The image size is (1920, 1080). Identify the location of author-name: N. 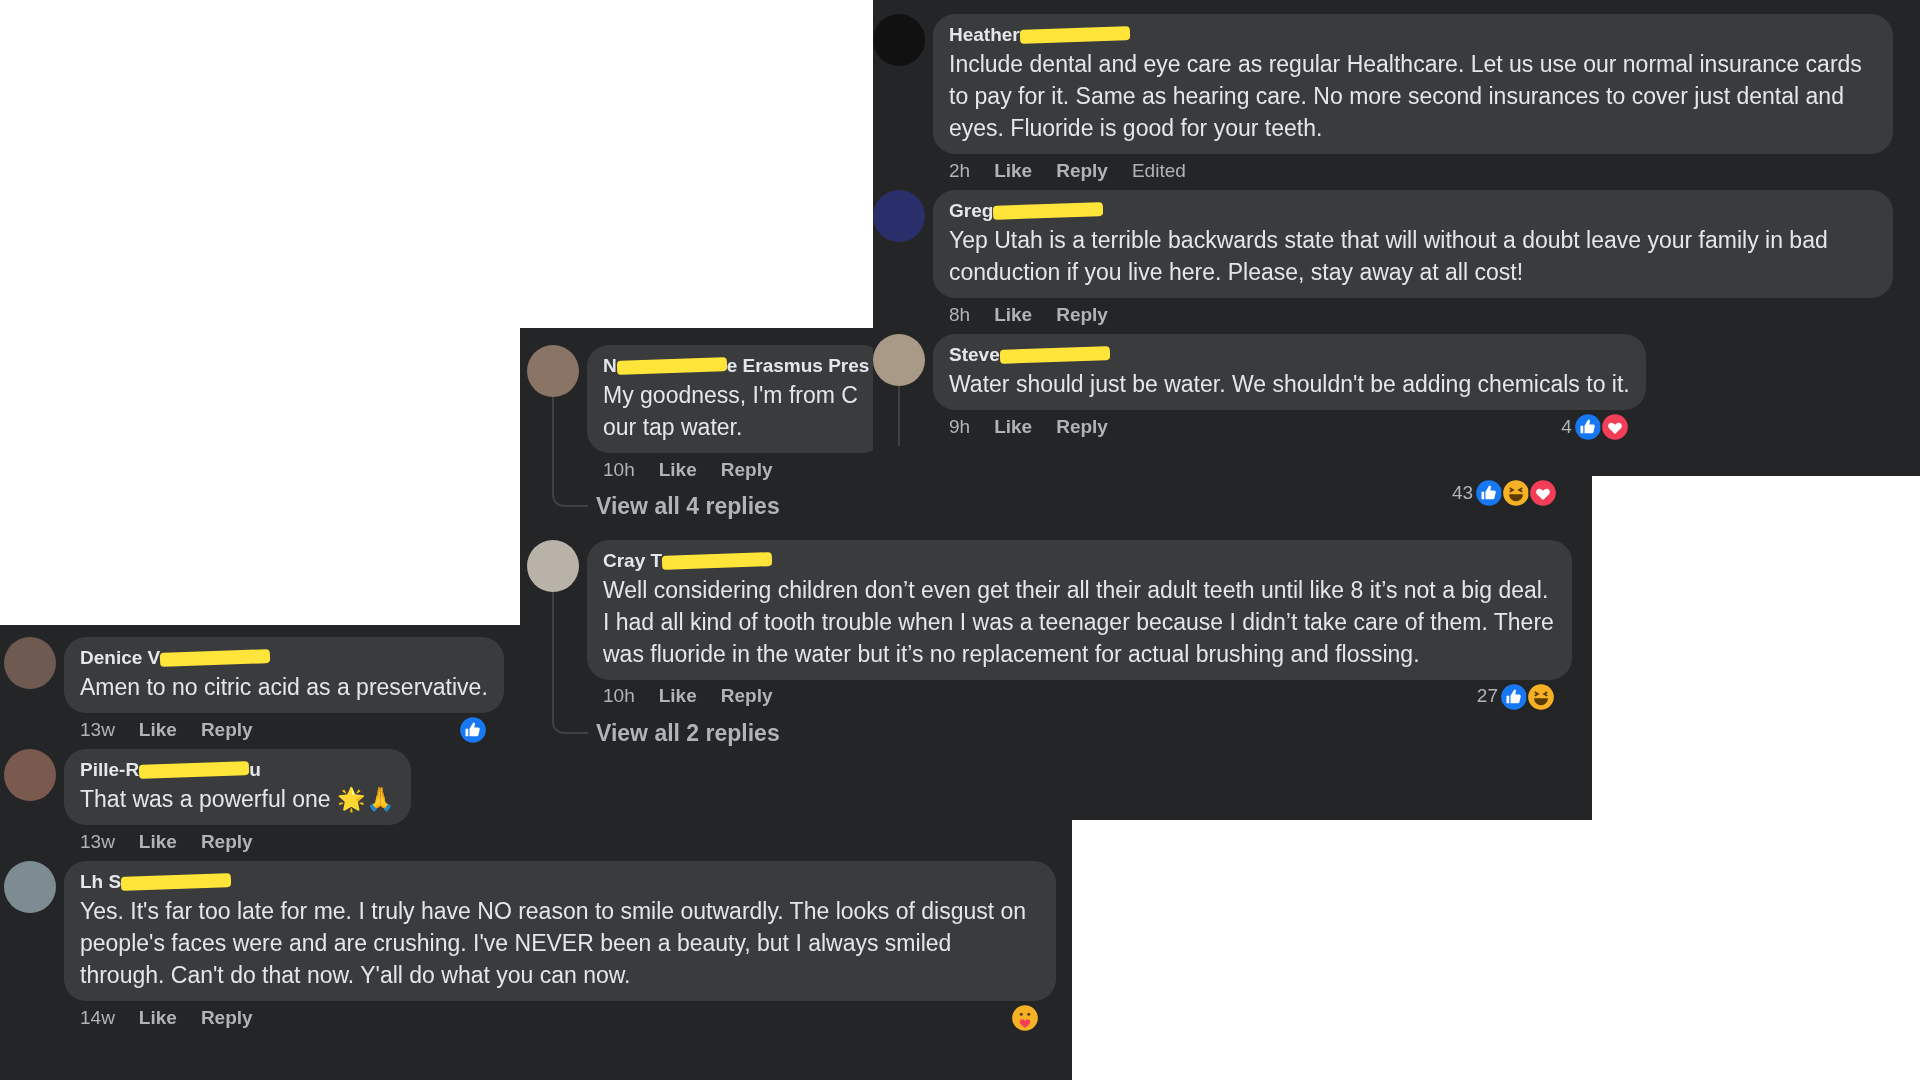
(610, 366).